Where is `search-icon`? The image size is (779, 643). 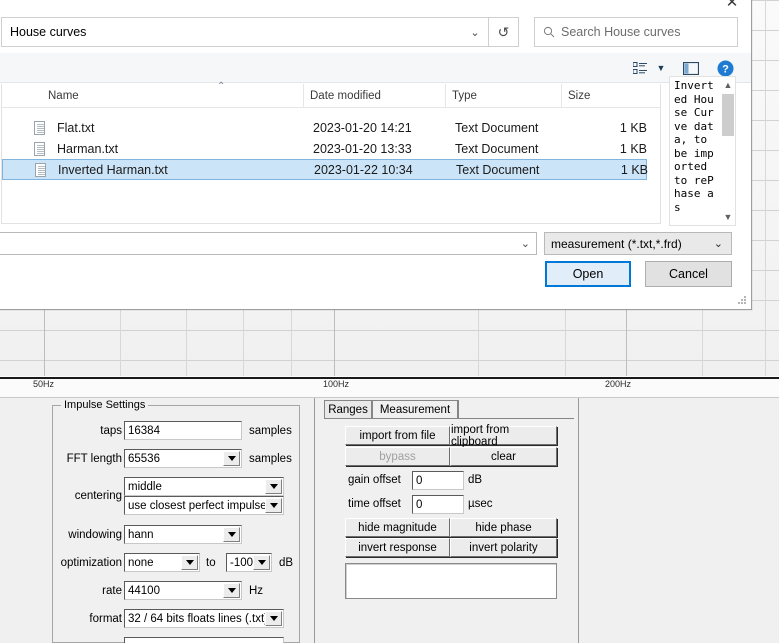
search-icon is located at coordinates (548, 32).